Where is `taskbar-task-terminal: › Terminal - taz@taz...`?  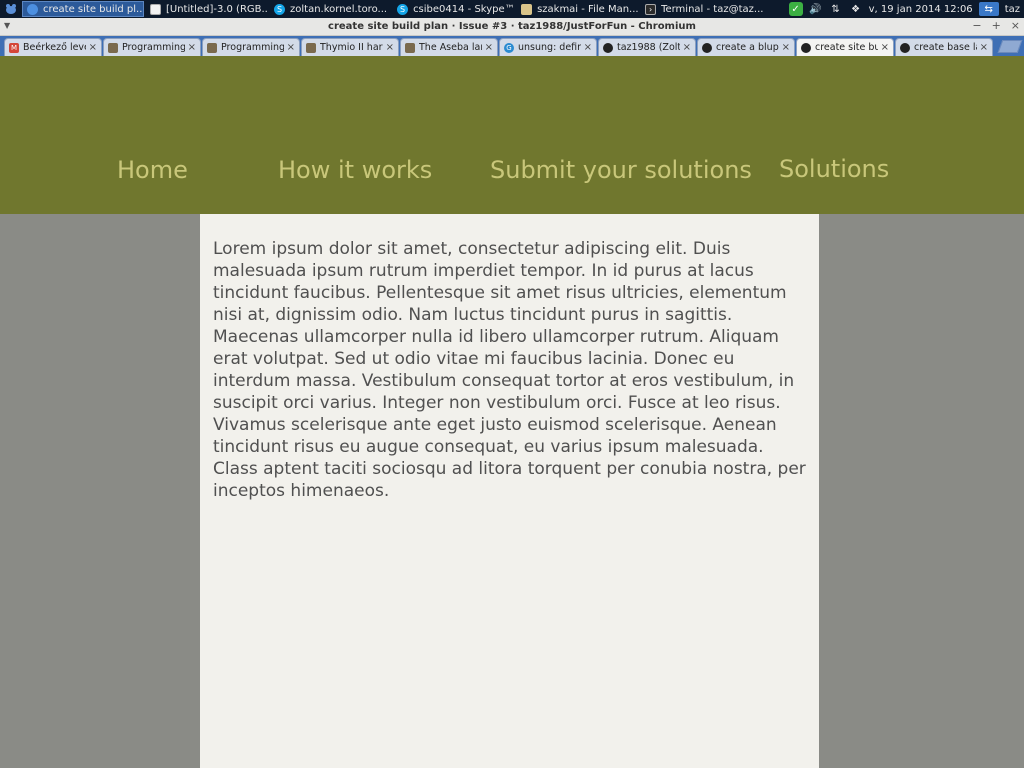 taskbar-task-terminal: › Terminal - taz@taz... is located at coordinates (702, 9).